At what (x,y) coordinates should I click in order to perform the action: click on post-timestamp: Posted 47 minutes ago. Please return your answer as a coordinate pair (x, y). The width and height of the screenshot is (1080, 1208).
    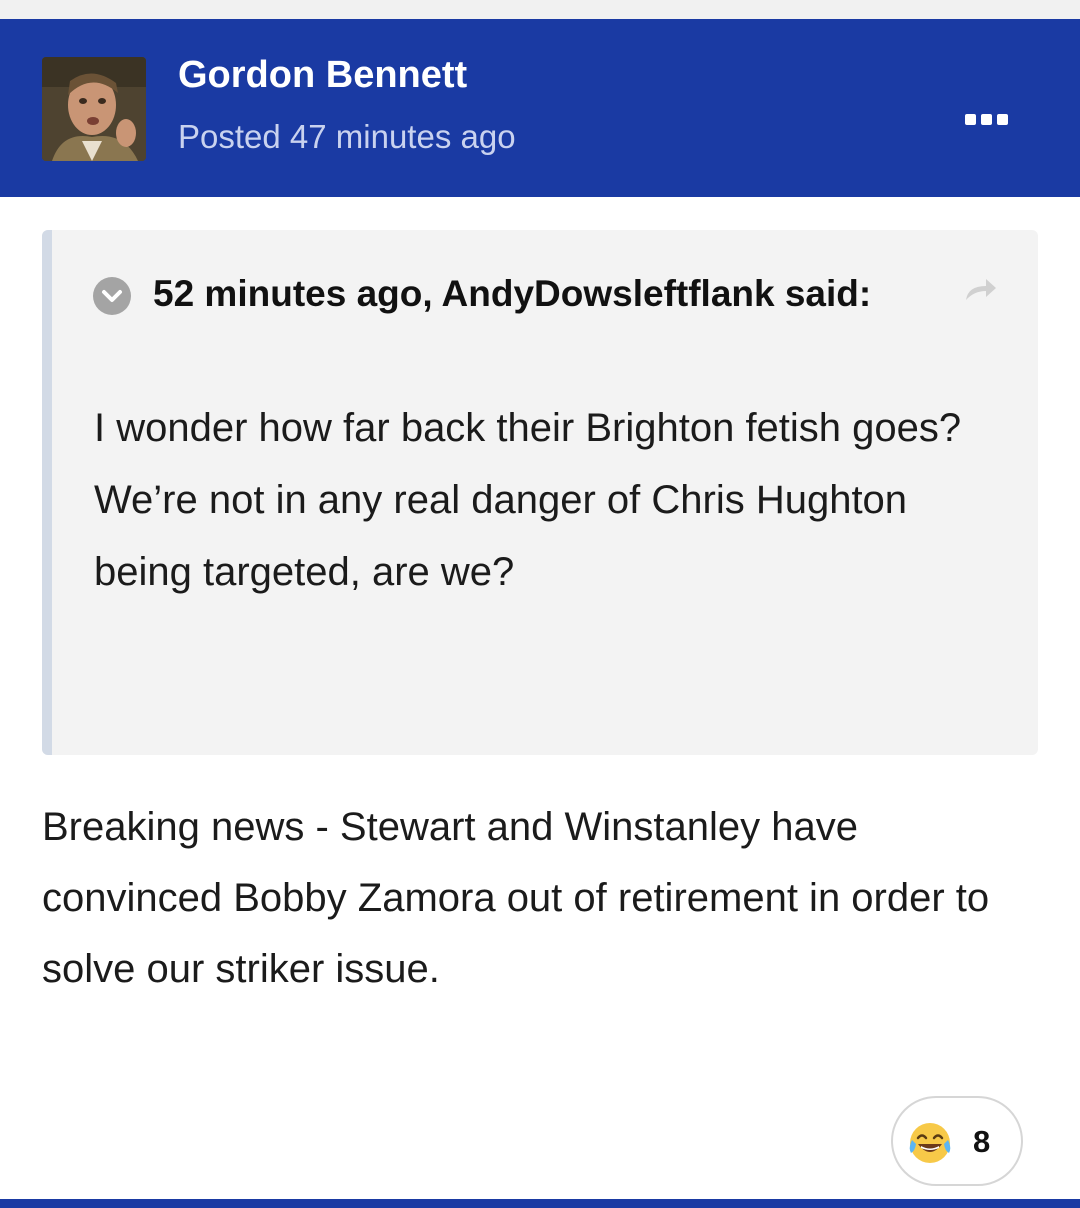
    Looking at the image, I should click on (347, 137).